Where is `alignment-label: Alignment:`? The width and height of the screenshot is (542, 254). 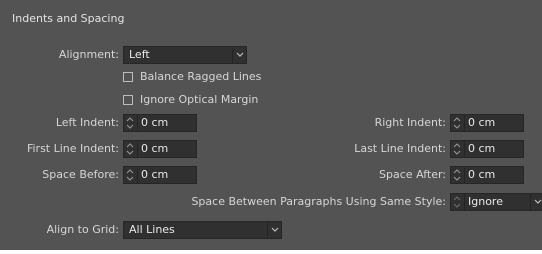 alignment-label: Alignment: is located at coordinates (88, 54).